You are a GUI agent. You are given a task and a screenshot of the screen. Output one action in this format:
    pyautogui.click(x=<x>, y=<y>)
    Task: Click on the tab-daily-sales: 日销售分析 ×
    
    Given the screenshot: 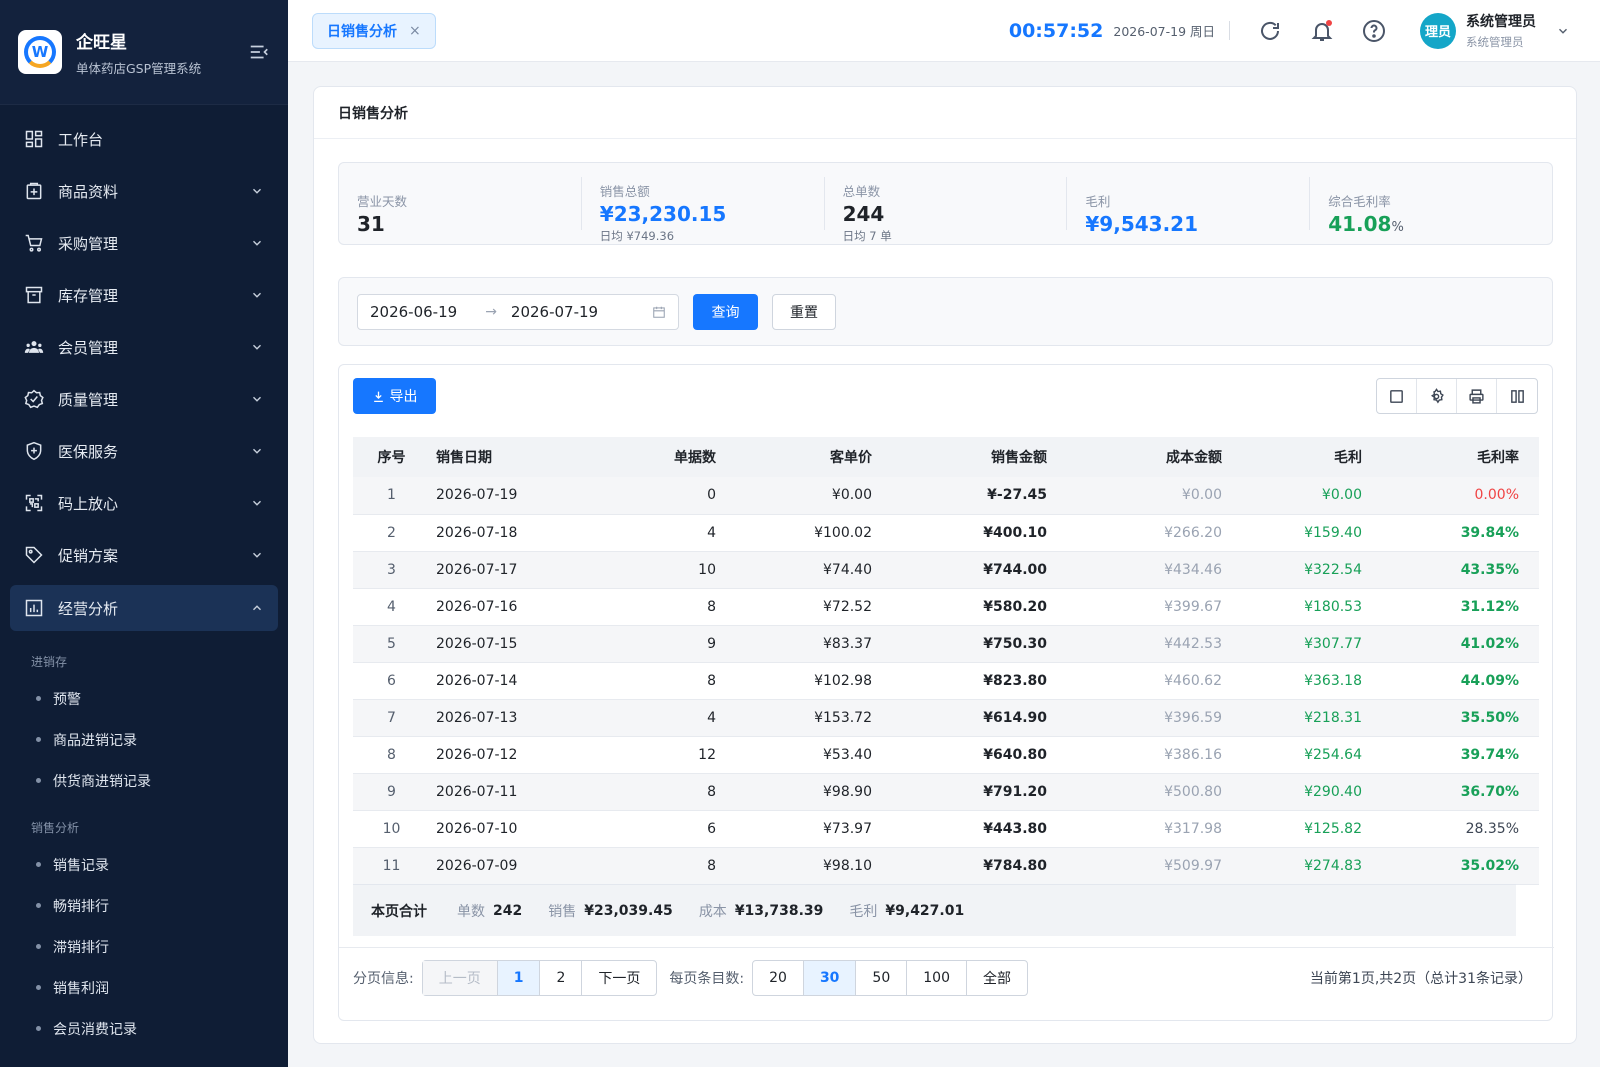 What is the action you would take?
    pyautogui.click(x=374, y=30)
    